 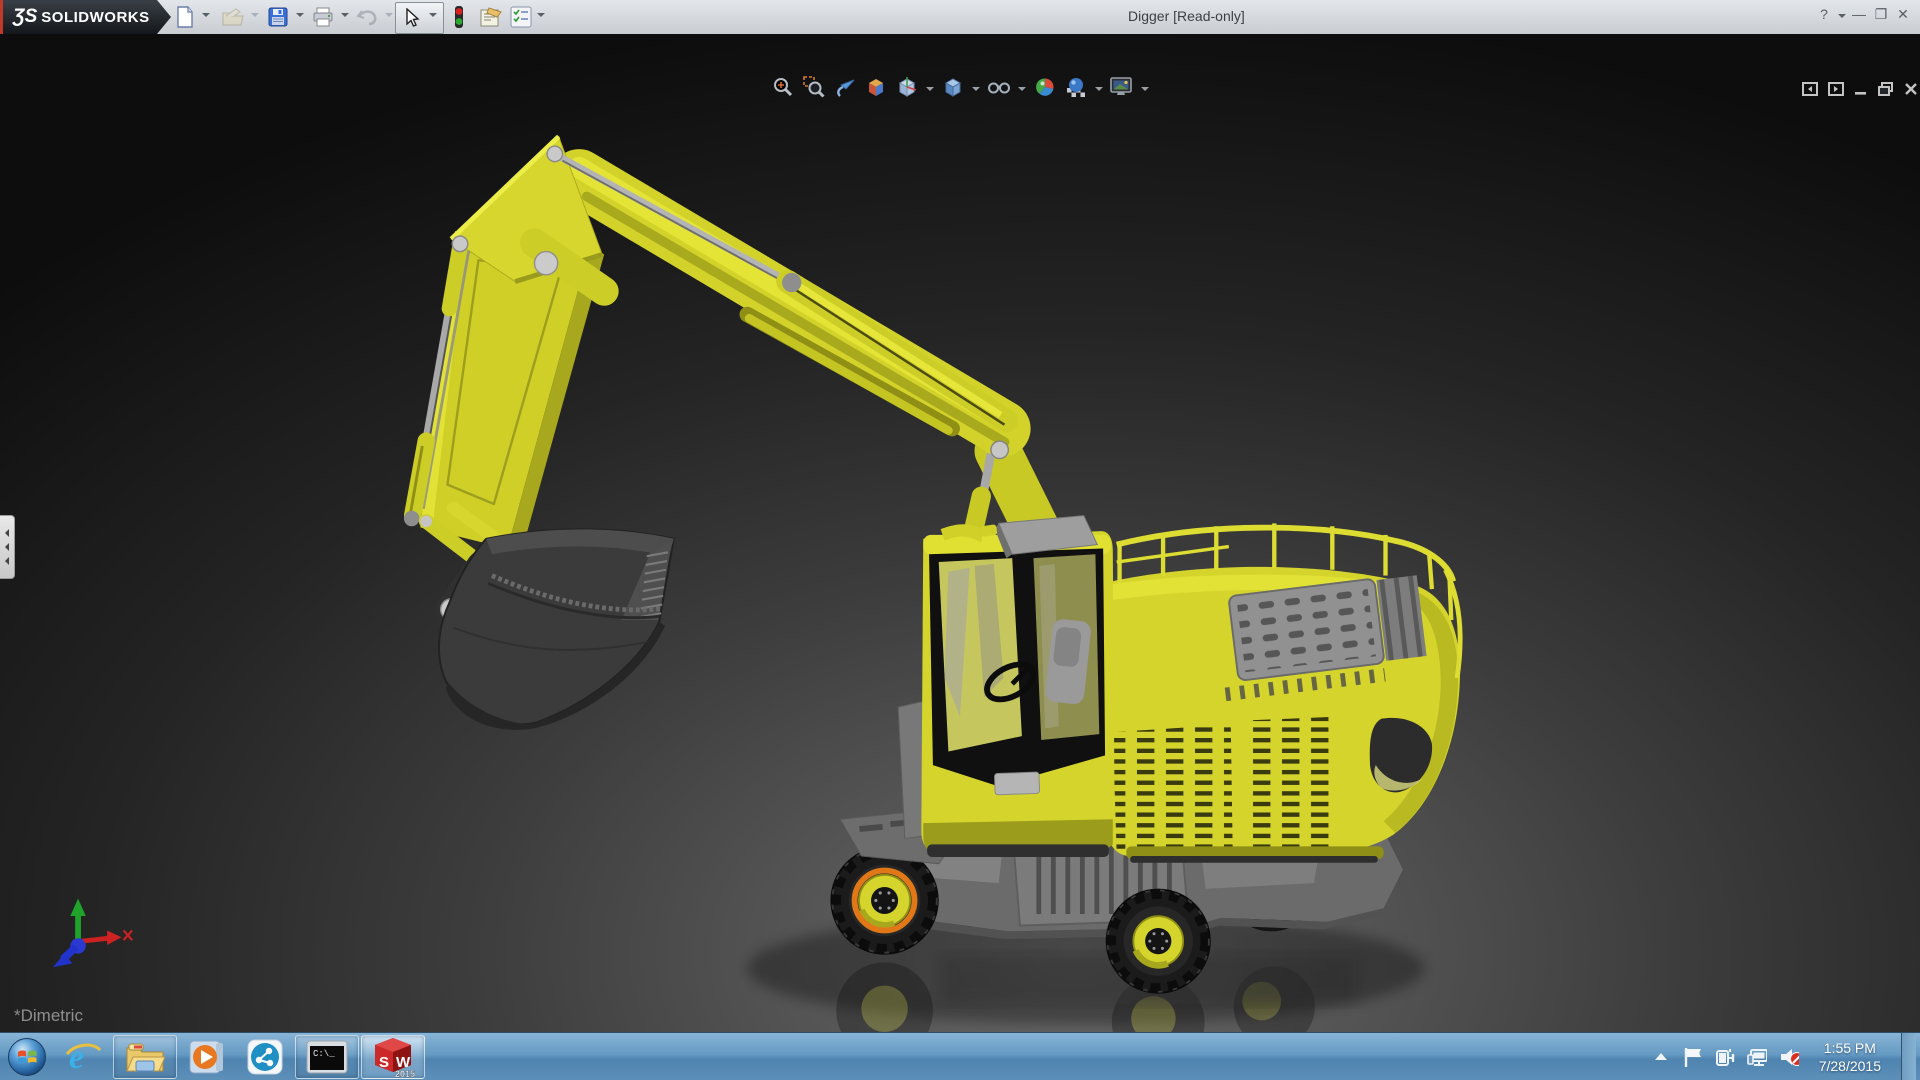 I want to click on network-monitor-icon, so click(x=1756, y=1057).